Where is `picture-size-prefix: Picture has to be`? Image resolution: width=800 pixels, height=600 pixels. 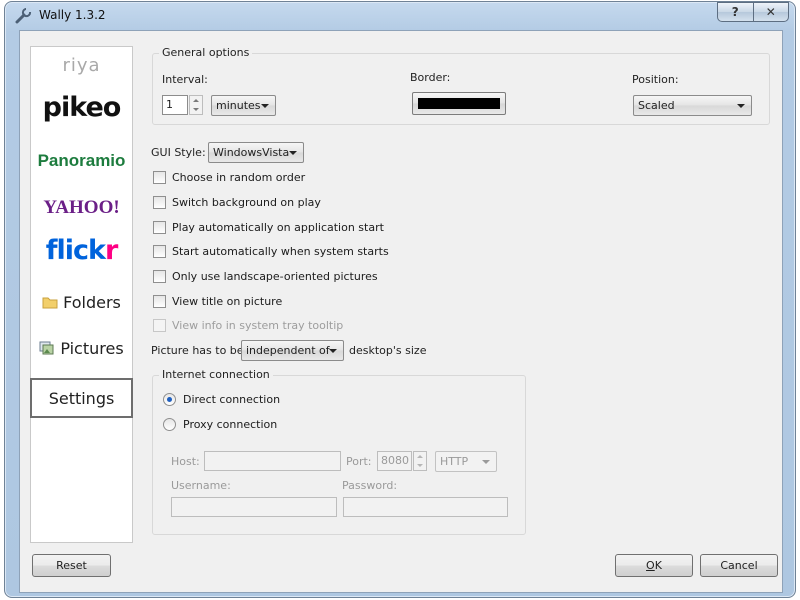 picture-size-prefix: Picture has to be is located at coordinates (197, 350).